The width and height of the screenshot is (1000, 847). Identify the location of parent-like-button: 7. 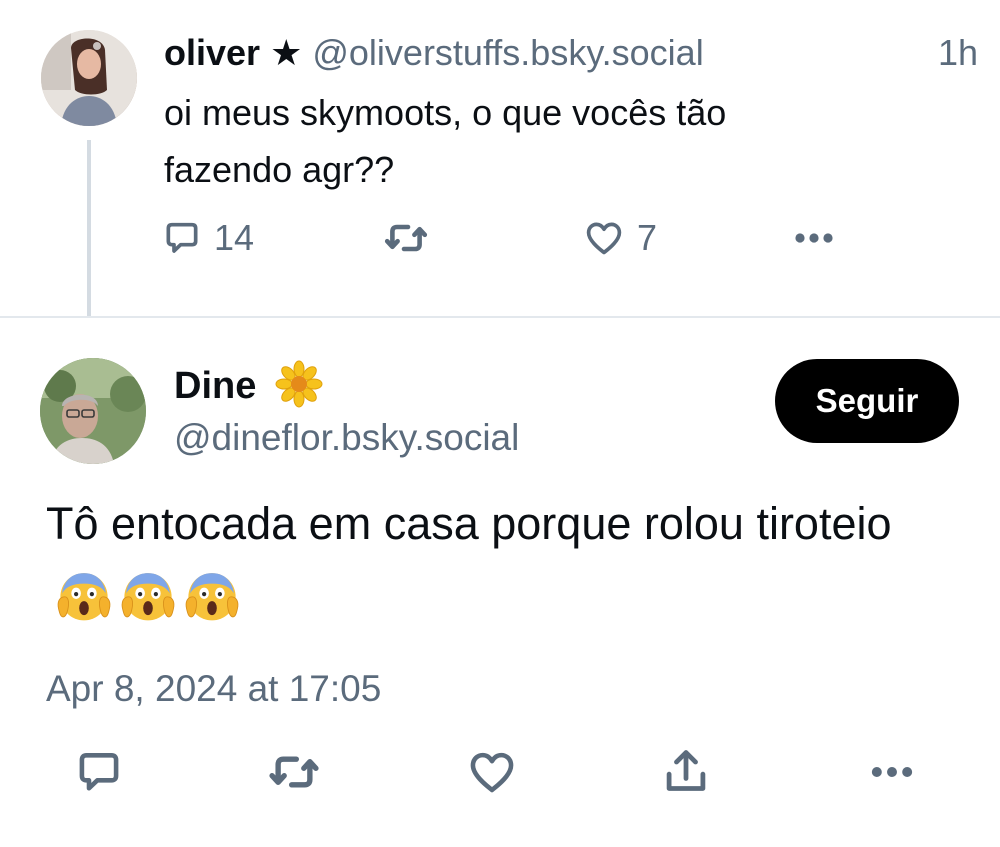
(620, 238).